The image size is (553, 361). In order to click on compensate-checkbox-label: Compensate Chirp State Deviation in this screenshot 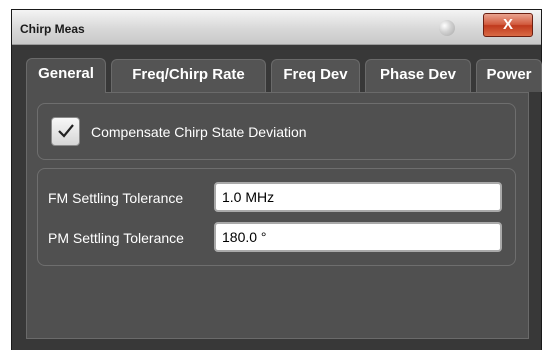, I will do `click(199, 132)`.